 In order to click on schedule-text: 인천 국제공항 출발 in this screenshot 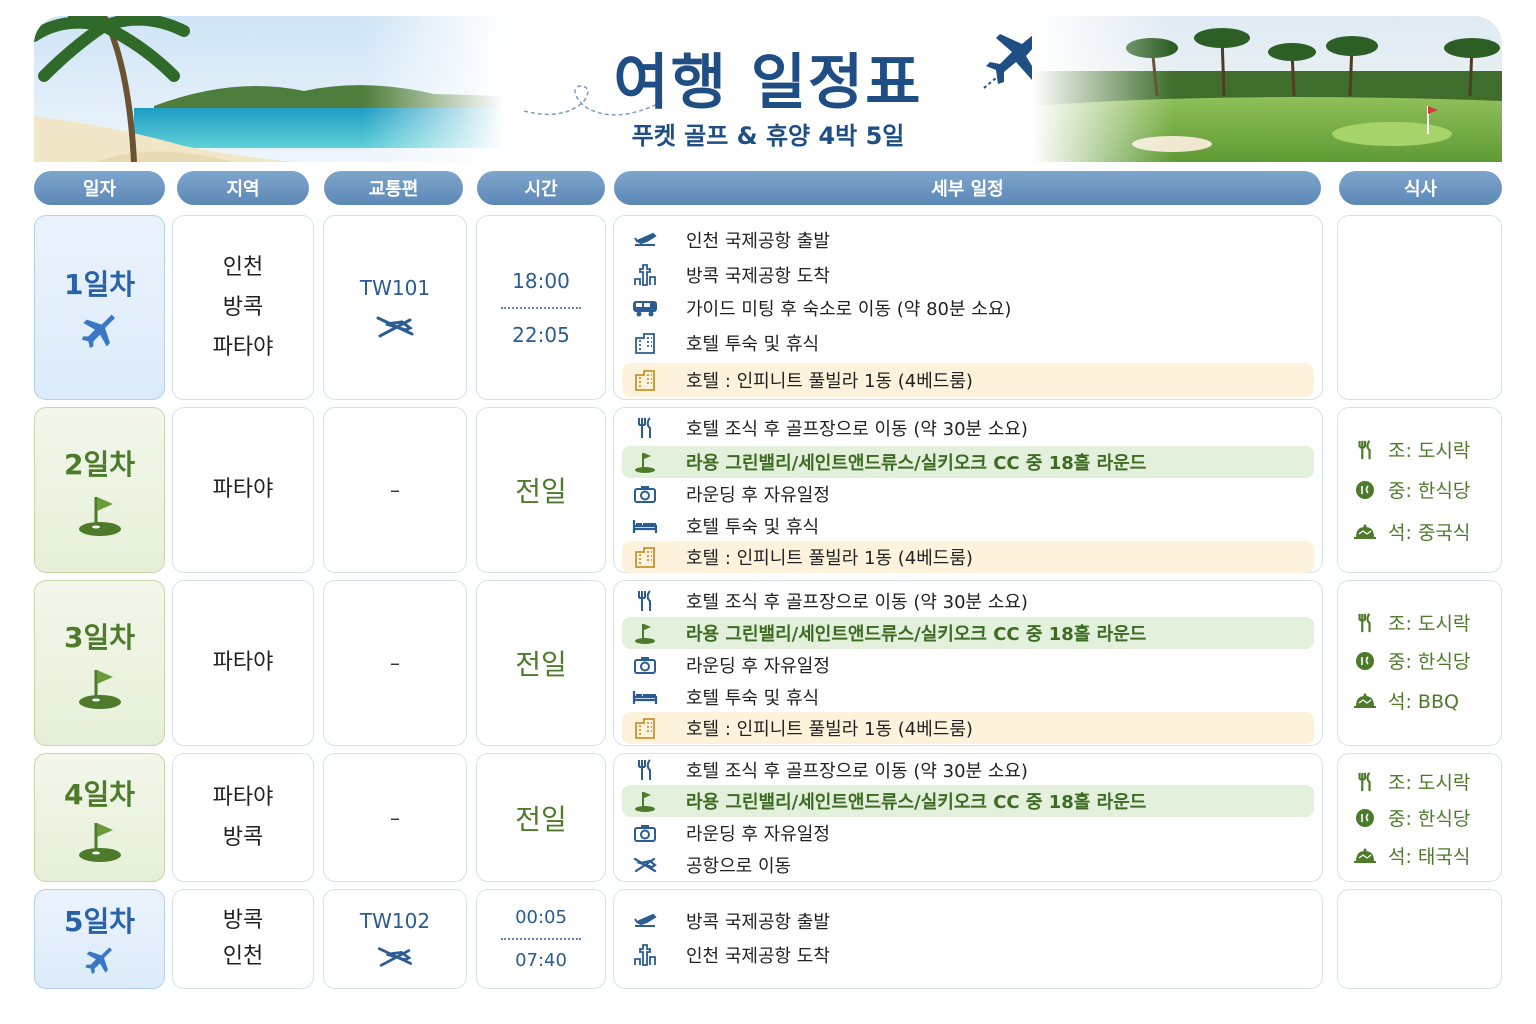, I will do `click(758, 241)`.